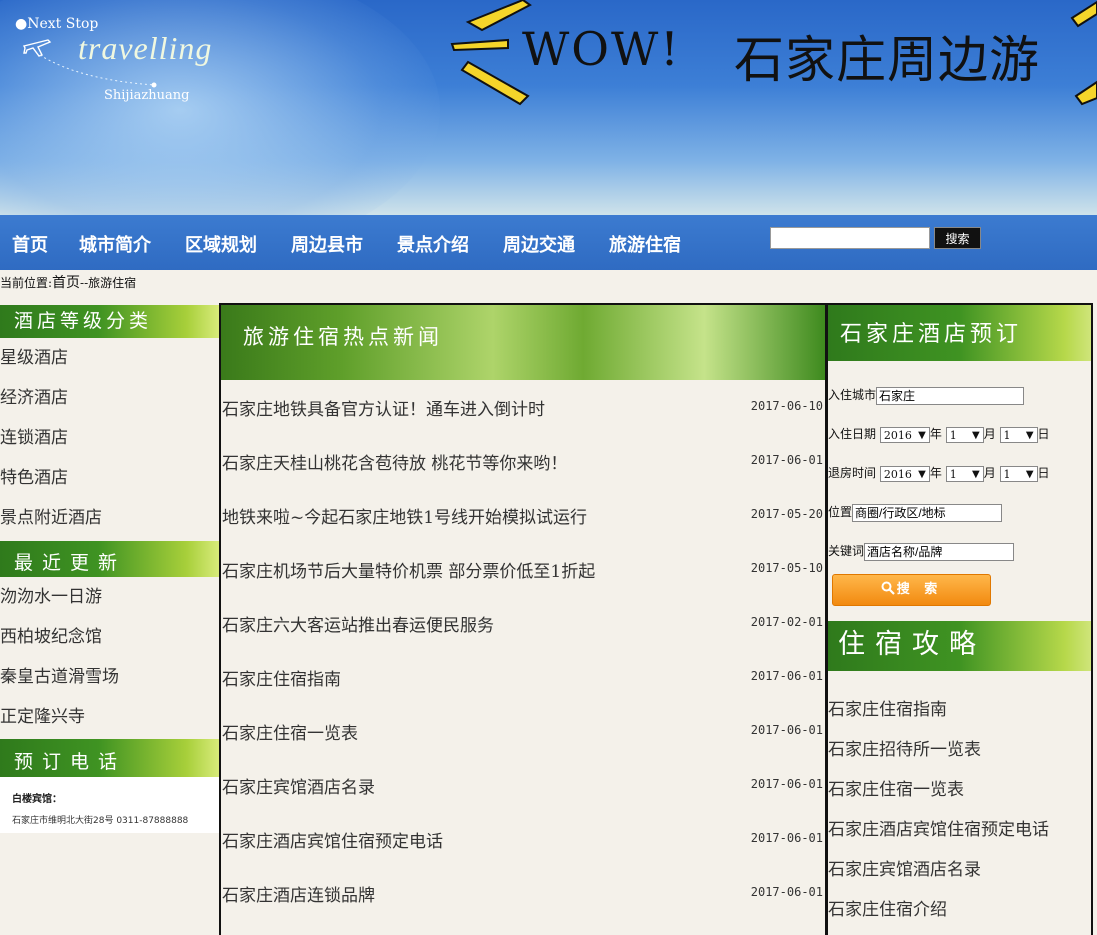 This screenshot has width=1097, height=935. I want to click on hotel-level-item: 经济酒店, so click(109, 398).